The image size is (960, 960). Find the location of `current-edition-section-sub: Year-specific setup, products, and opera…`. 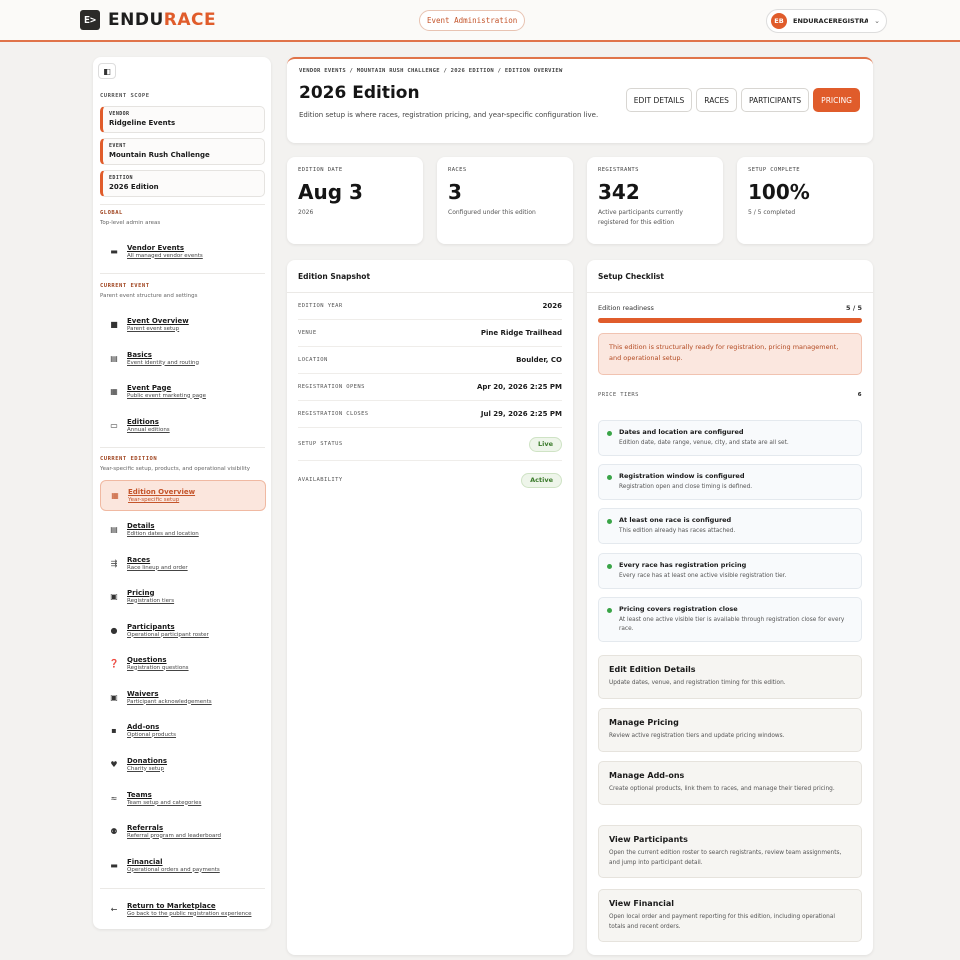

current-edition-section-sub: Year-specific setup, products, and opera… is located at coordinates (175, 469).